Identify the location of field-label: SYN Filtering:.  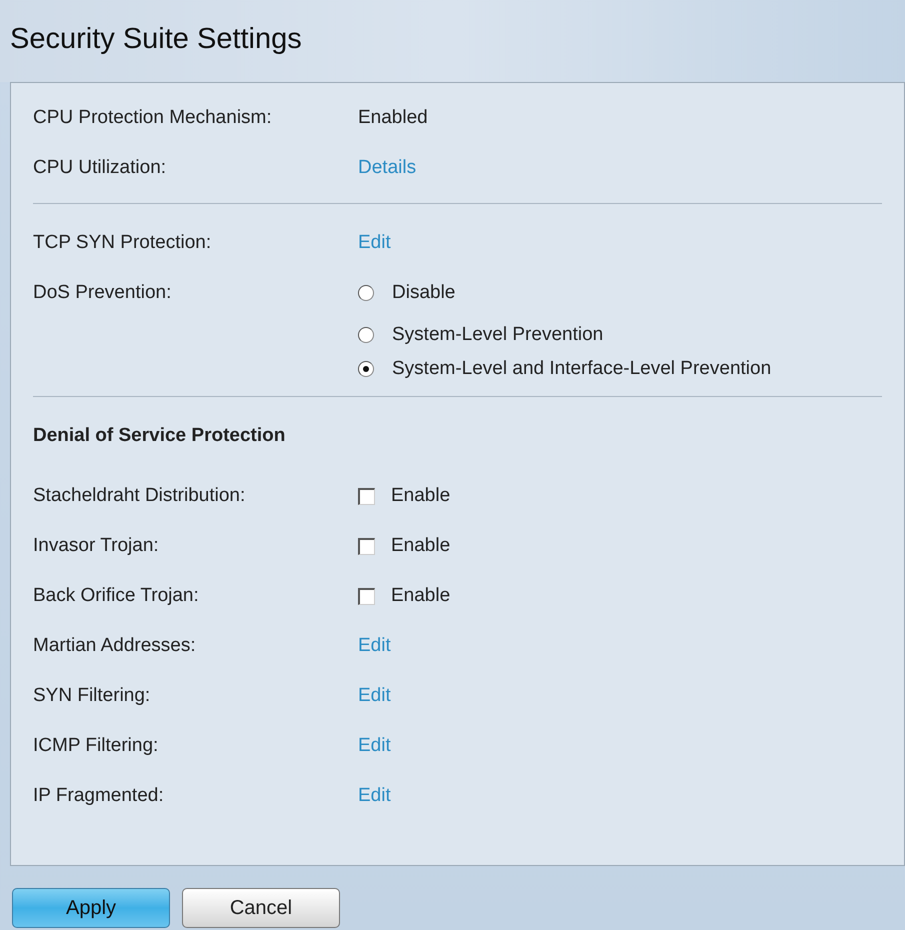
(92, 696).